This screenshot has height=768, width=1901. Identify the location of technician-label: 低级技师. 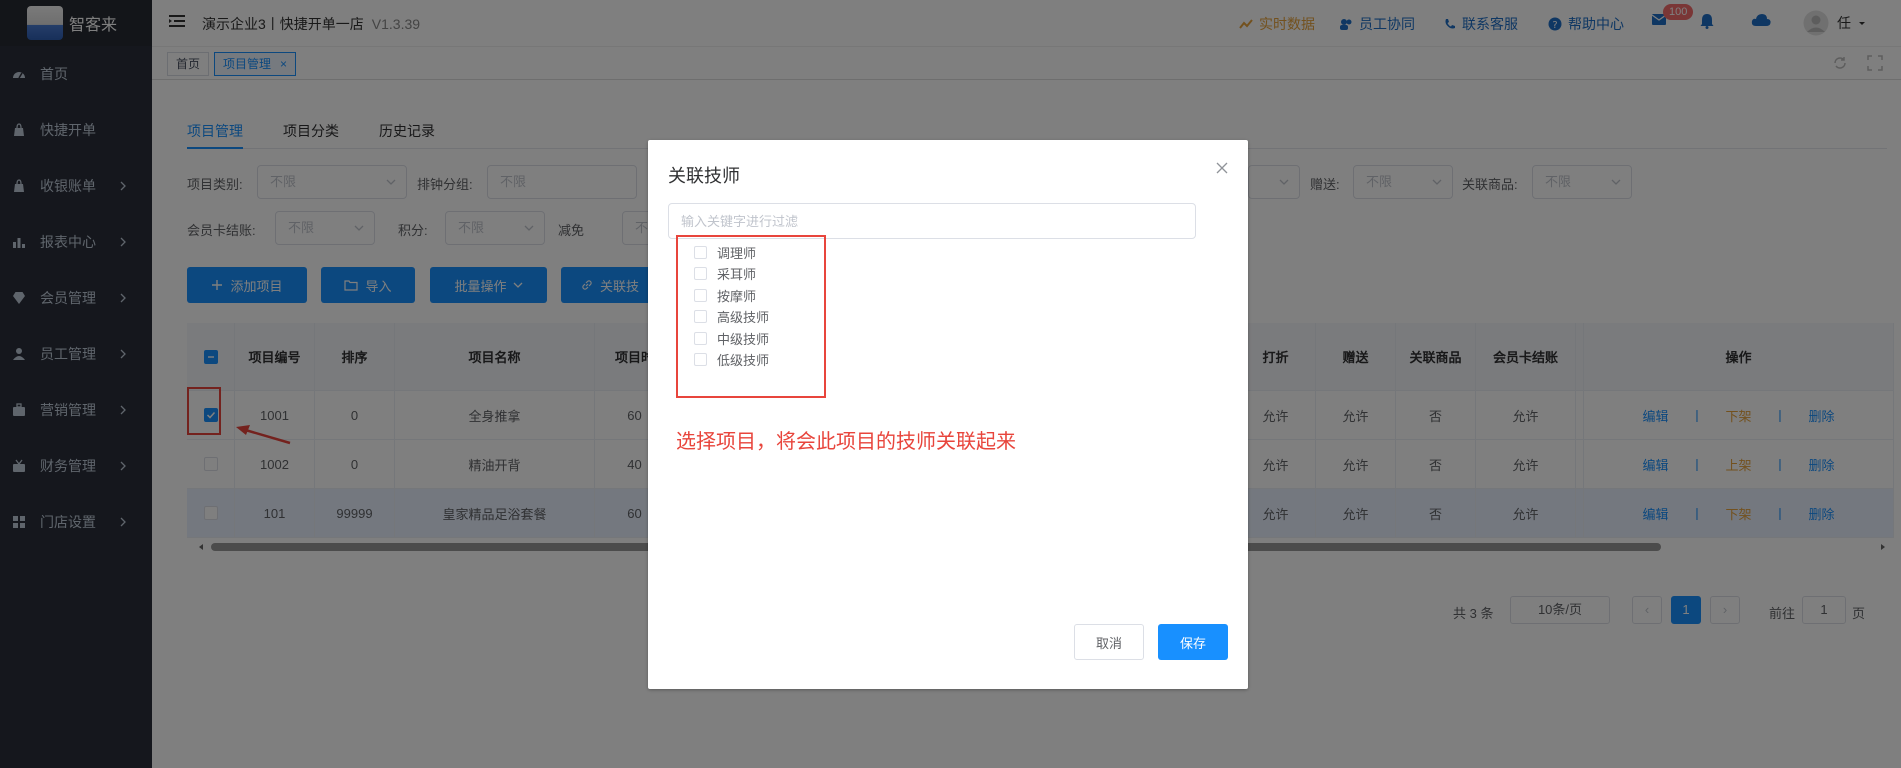
(743, 360).